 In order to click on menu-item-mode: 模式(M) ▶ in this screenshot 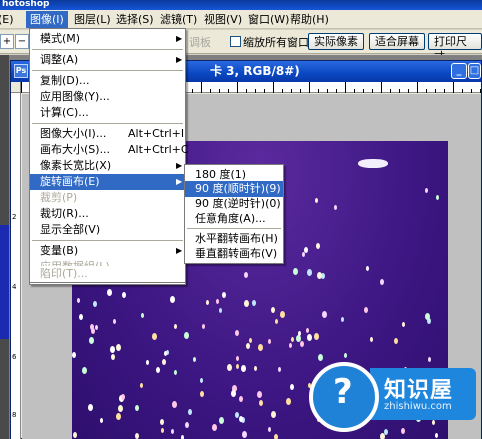, I will do `click(107, 39)`.